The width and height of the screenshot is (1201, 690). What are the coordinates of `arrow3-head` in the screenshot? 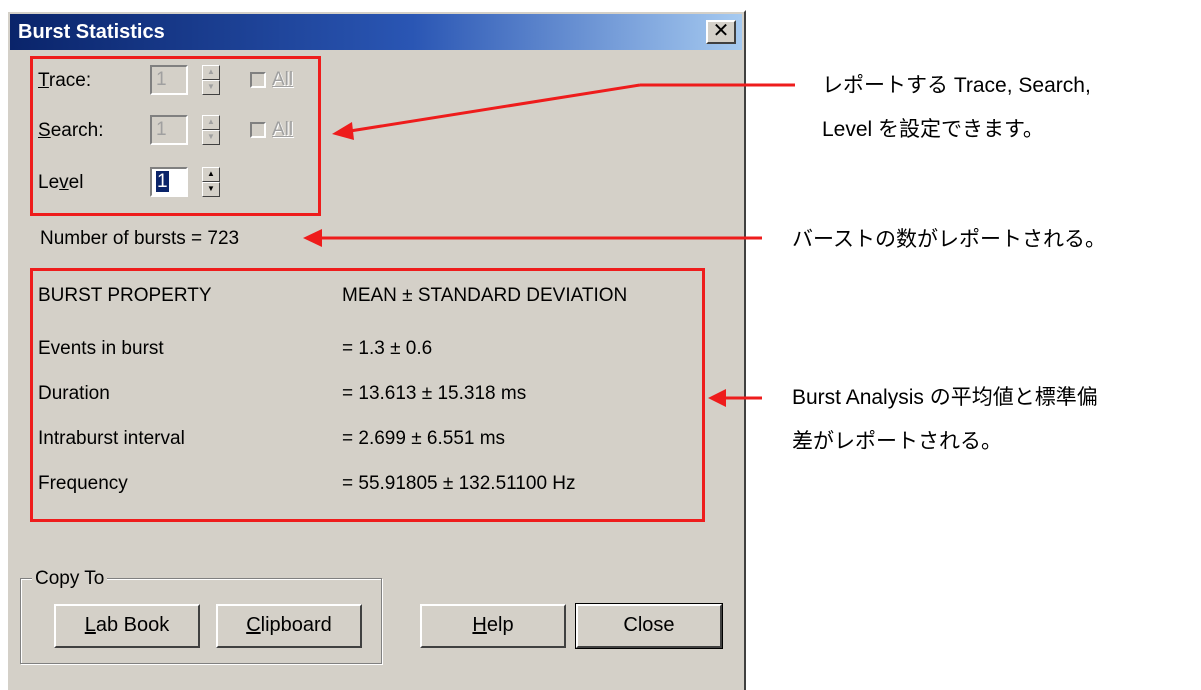 It's located at (717, 398).